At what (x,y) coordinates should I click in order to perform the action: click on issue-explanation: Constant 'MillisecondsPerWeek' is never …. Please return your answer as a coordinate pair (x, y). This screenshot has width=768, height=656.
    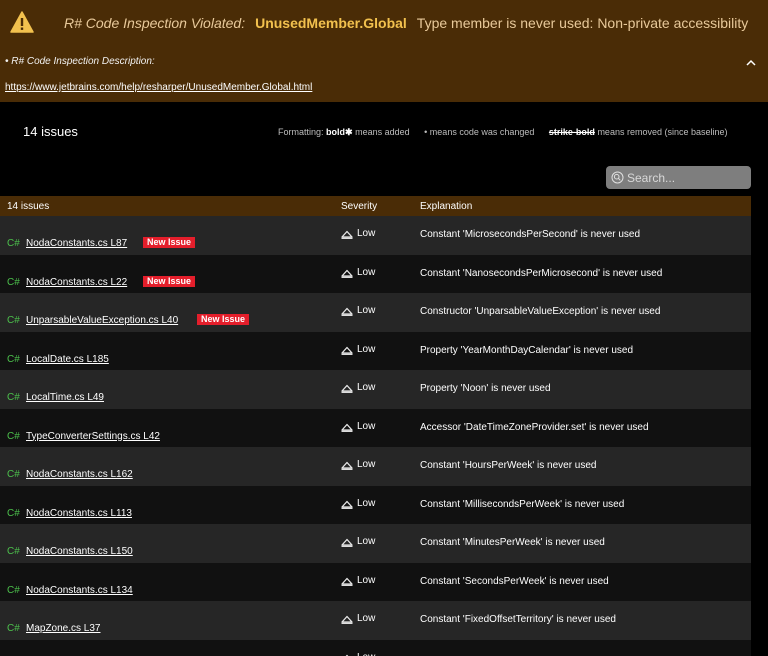
    Looking at the image, I should click on (522, 504).